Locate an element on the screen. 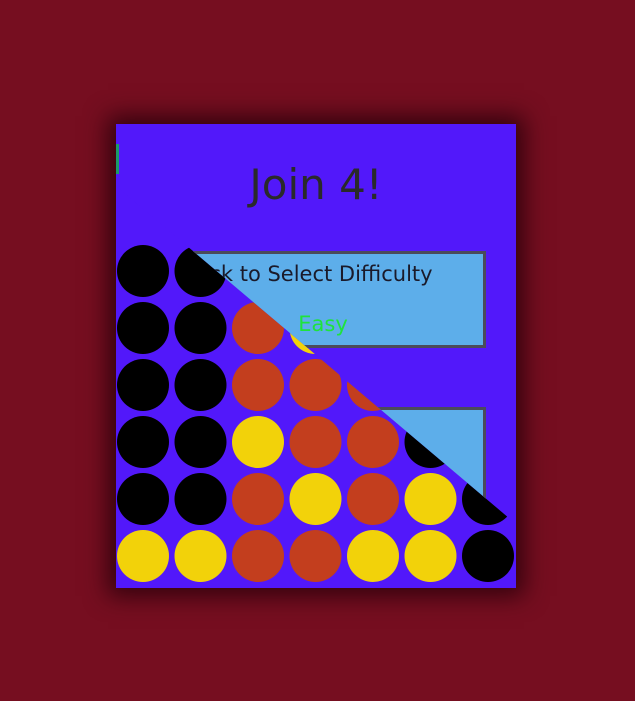 This screenshot has height=701, width=635. game-title: Join 4! is located at coordinates (316, 184).